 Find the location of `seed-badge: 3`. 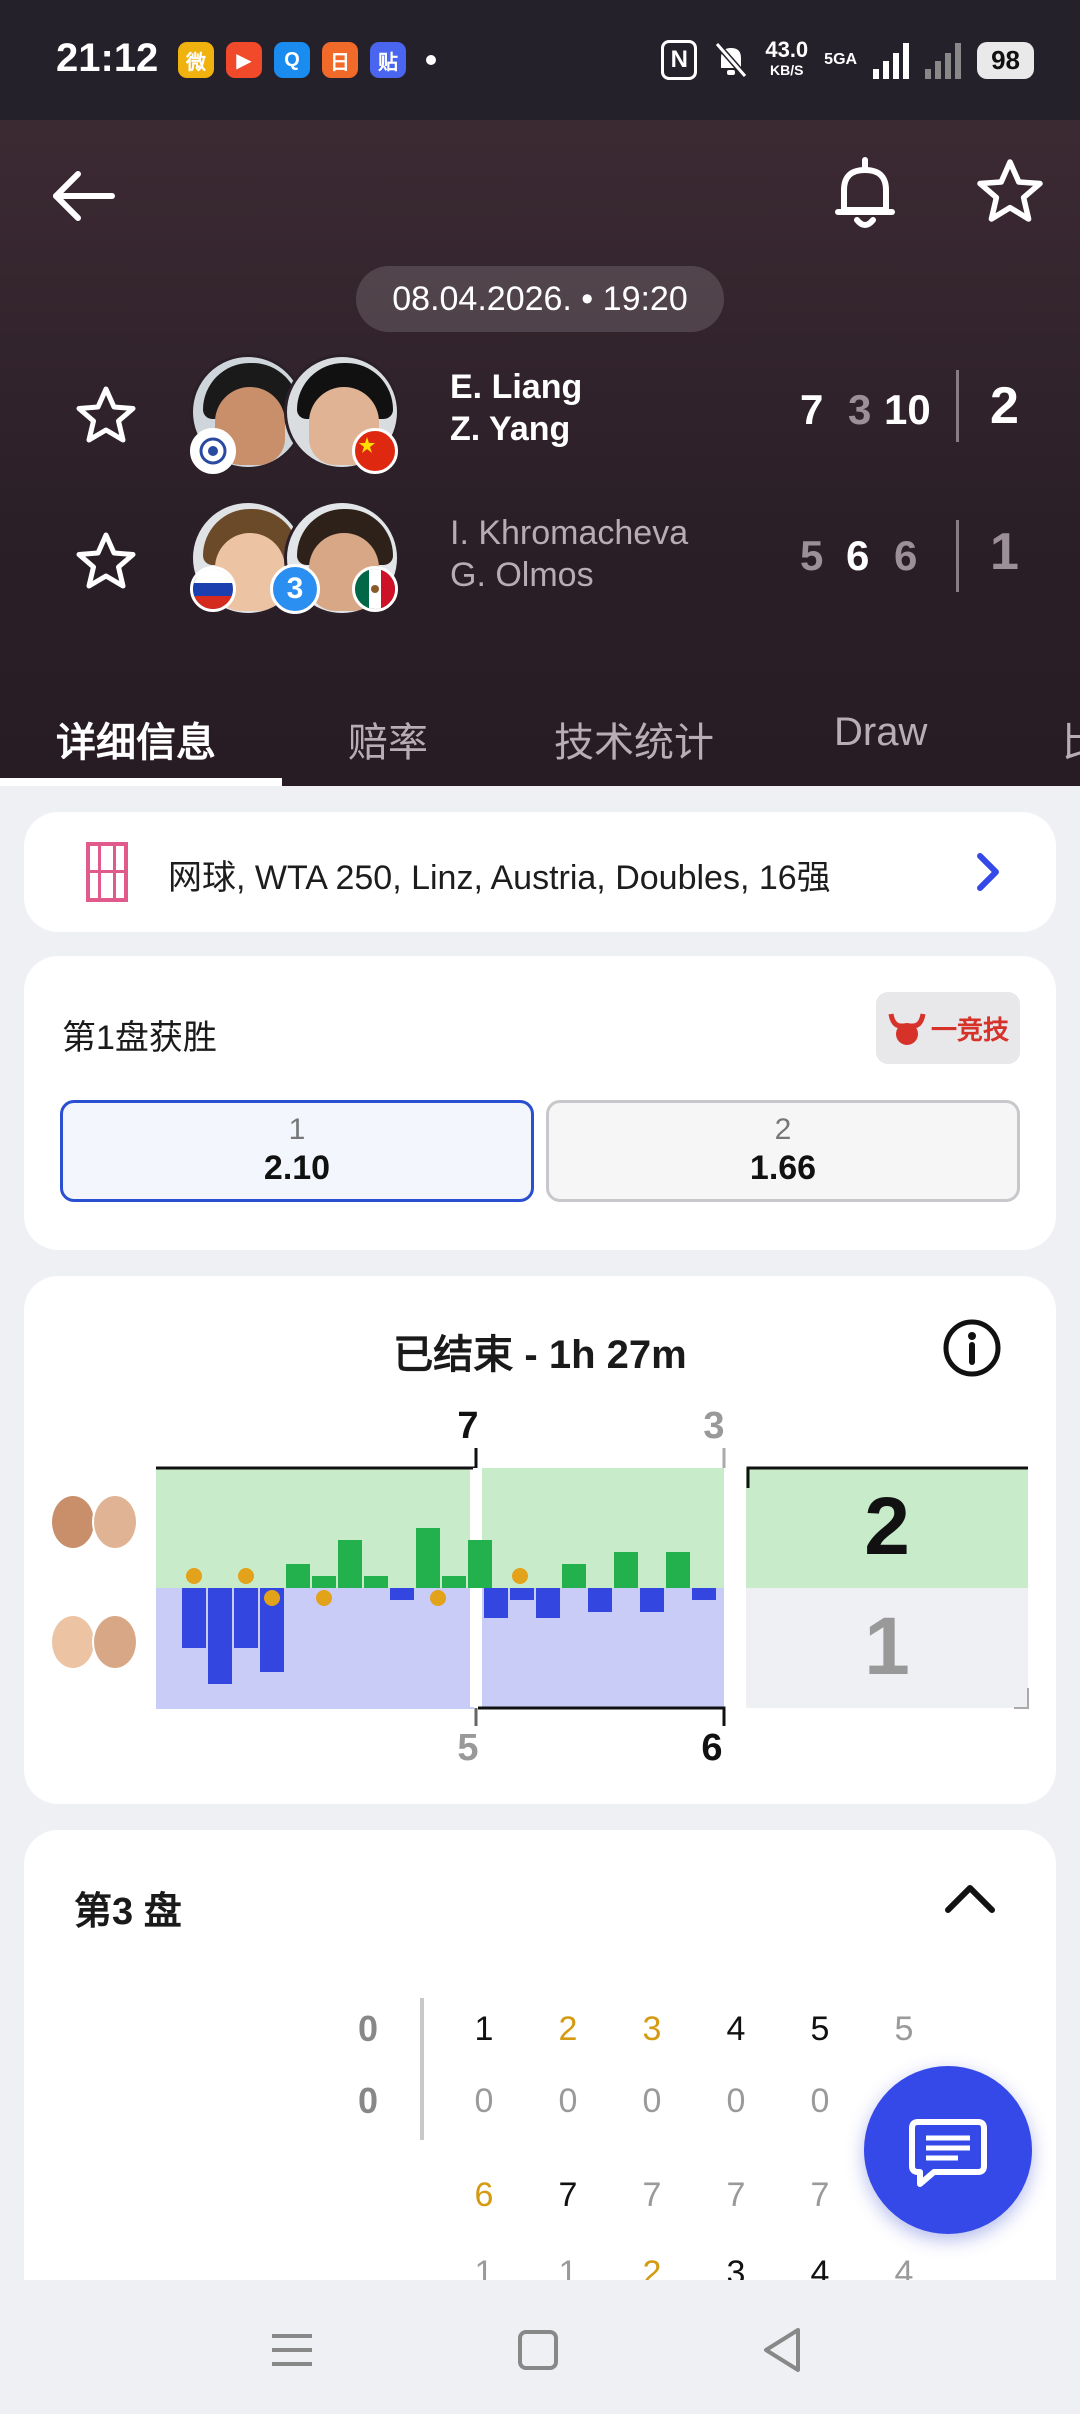

seed-badge: 3 is located at coordinates (295, 589).